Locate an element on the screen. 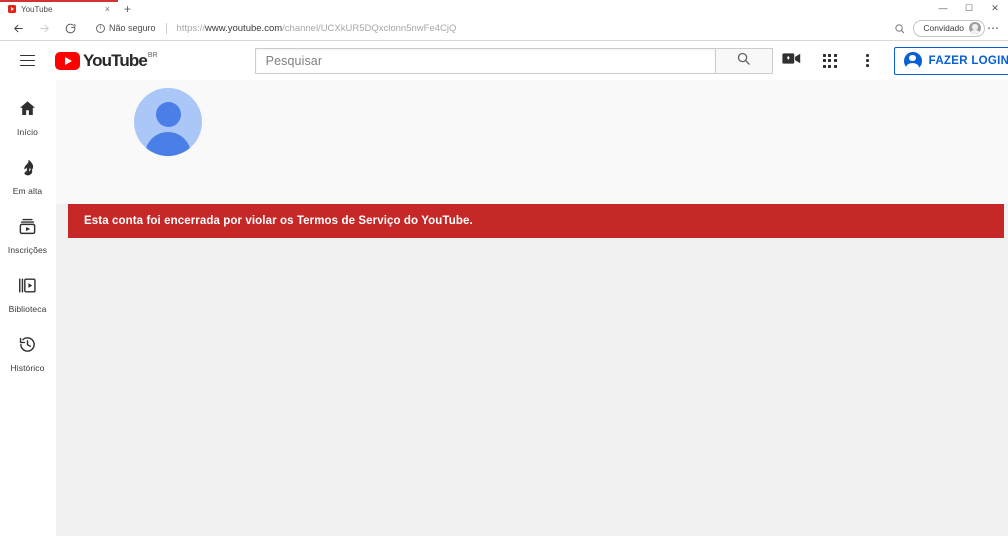 The height and width of the screenshot is (536, 1008). sidebar-item-inicio: Início is located at coordinates (27, 117).